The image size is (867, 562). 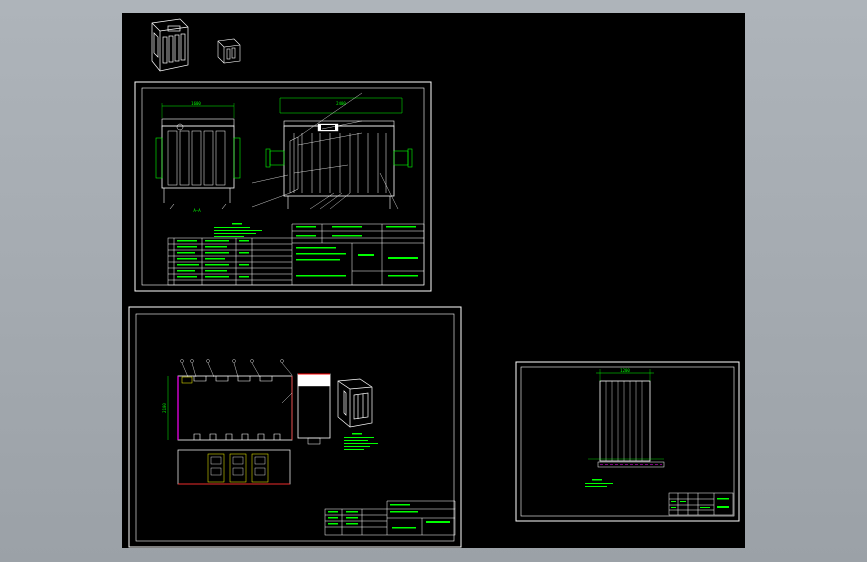 I want to click on module-elevation, so click(x=234, y=467).